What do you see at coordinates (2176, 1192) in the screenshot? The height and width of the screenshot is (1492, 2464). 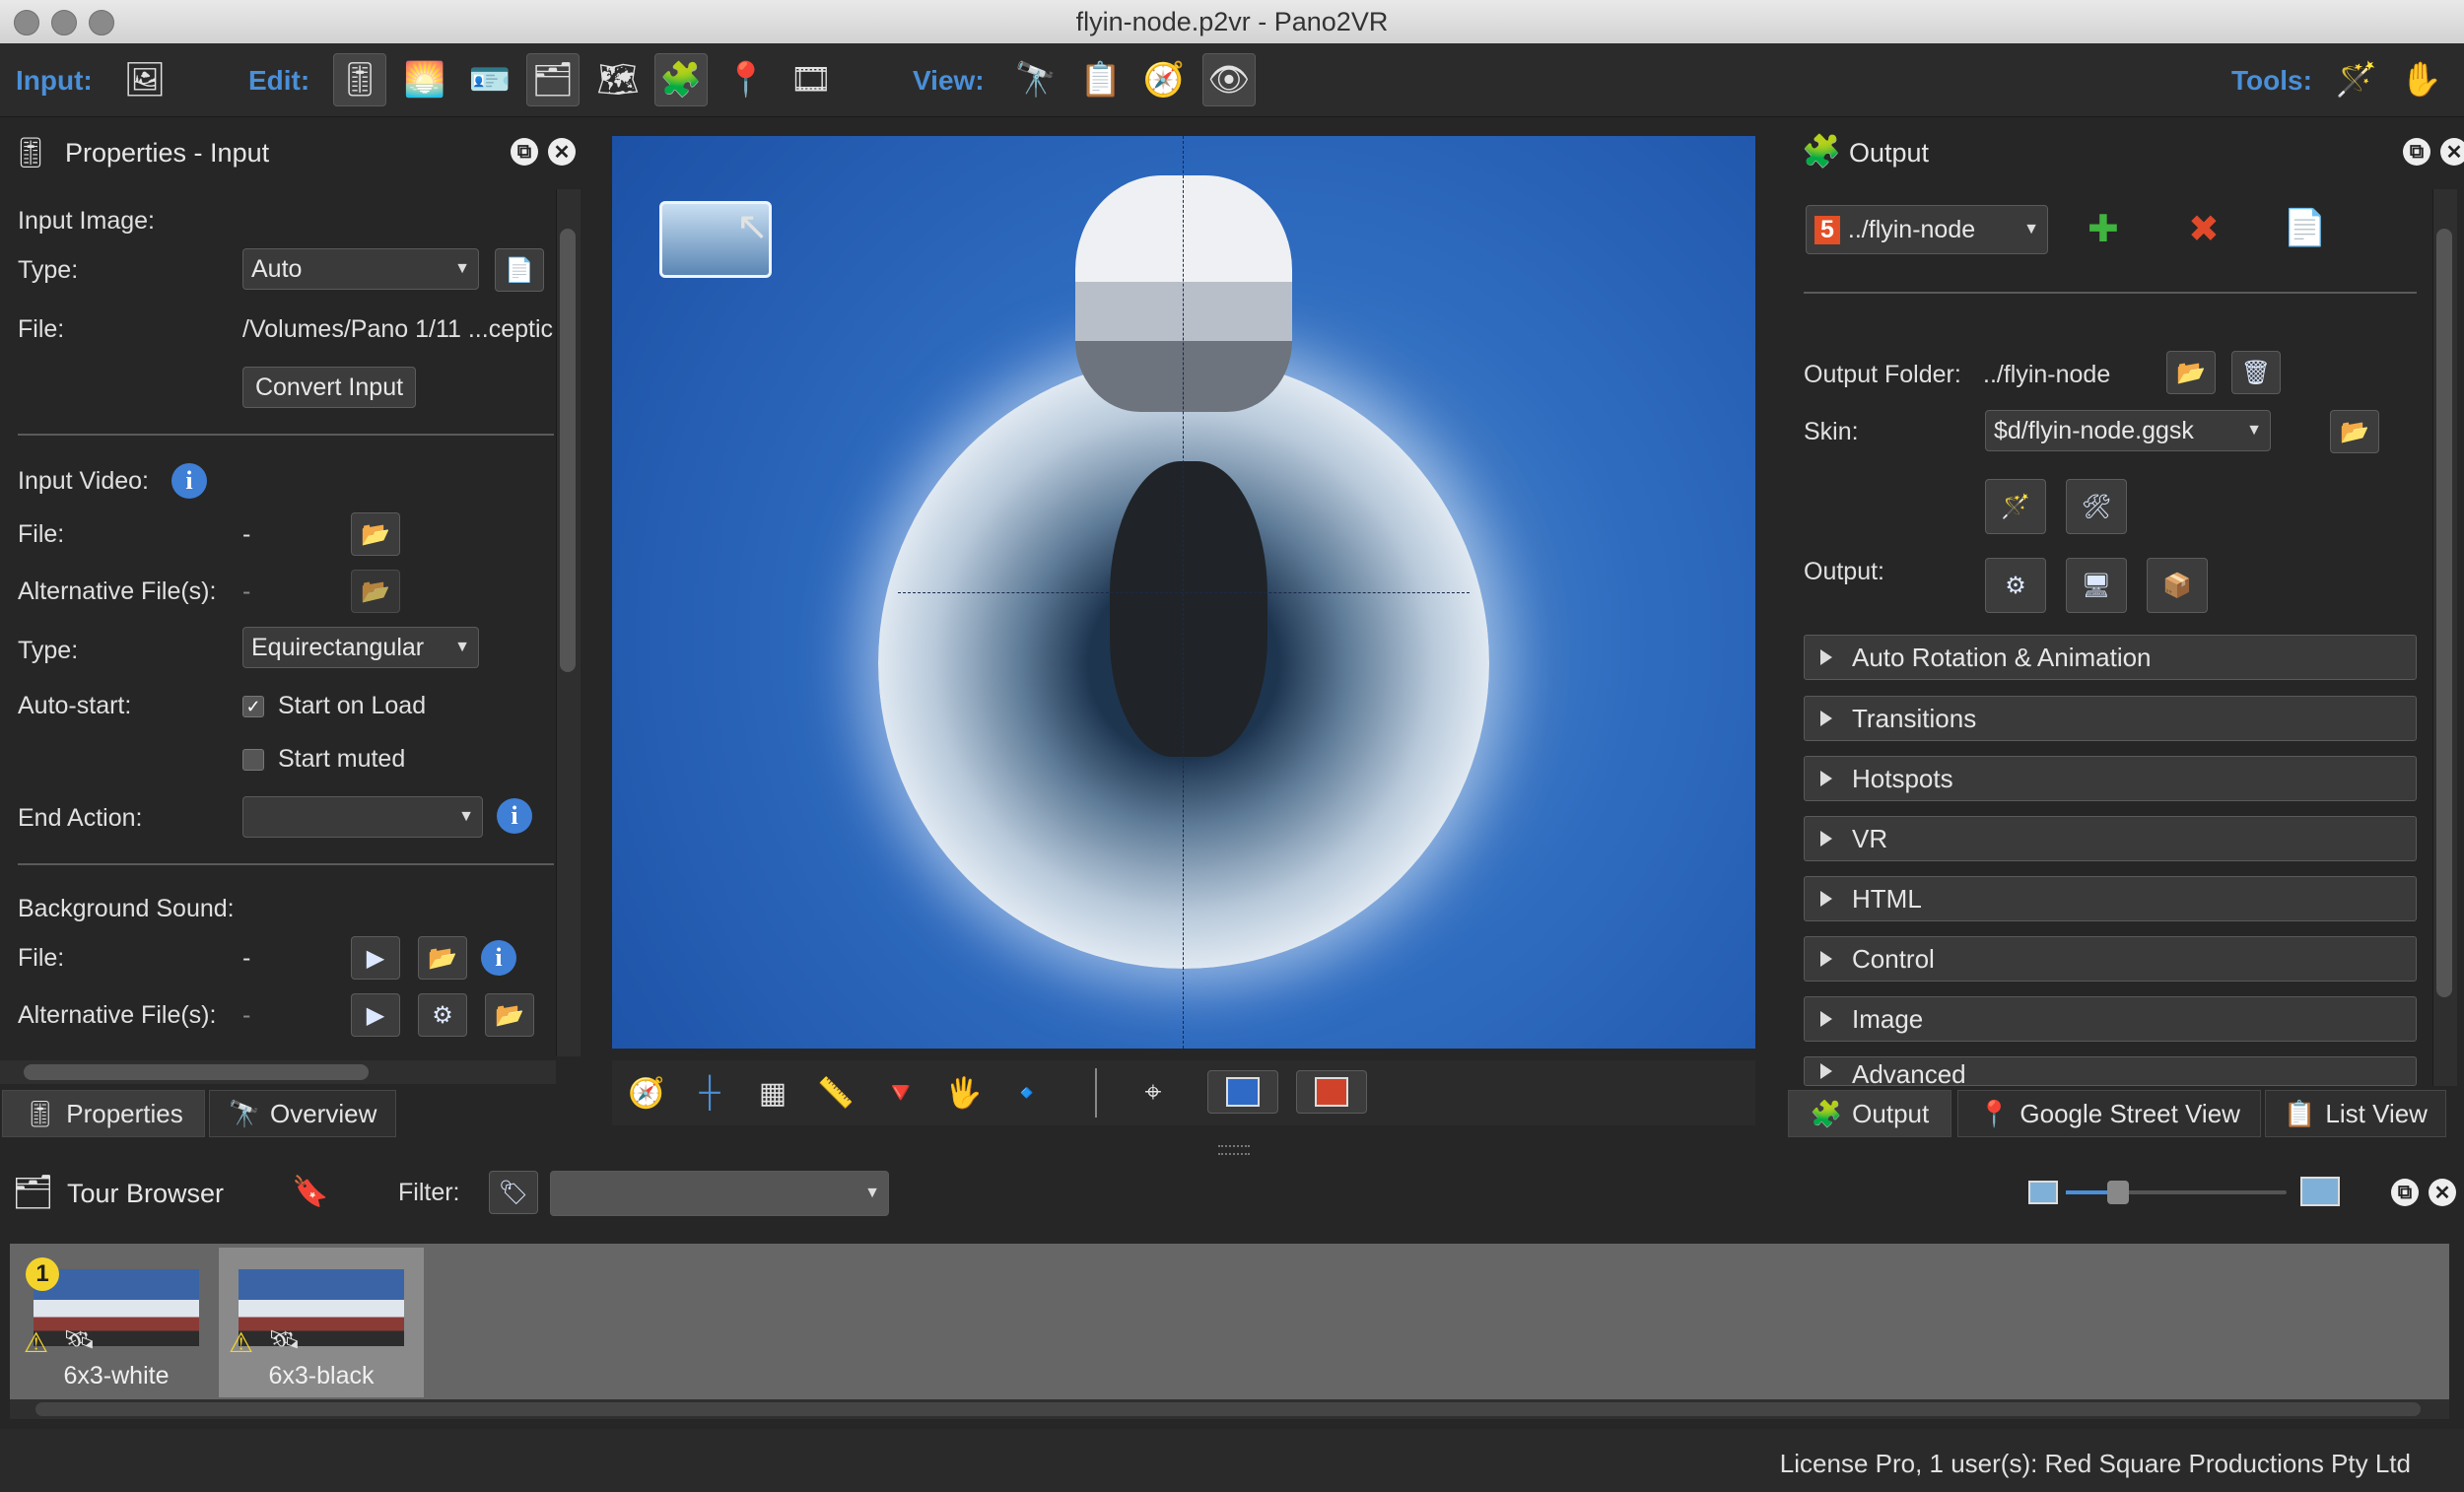 I see `thumbnail-size-slider` at bounding box center [2176, 1192].